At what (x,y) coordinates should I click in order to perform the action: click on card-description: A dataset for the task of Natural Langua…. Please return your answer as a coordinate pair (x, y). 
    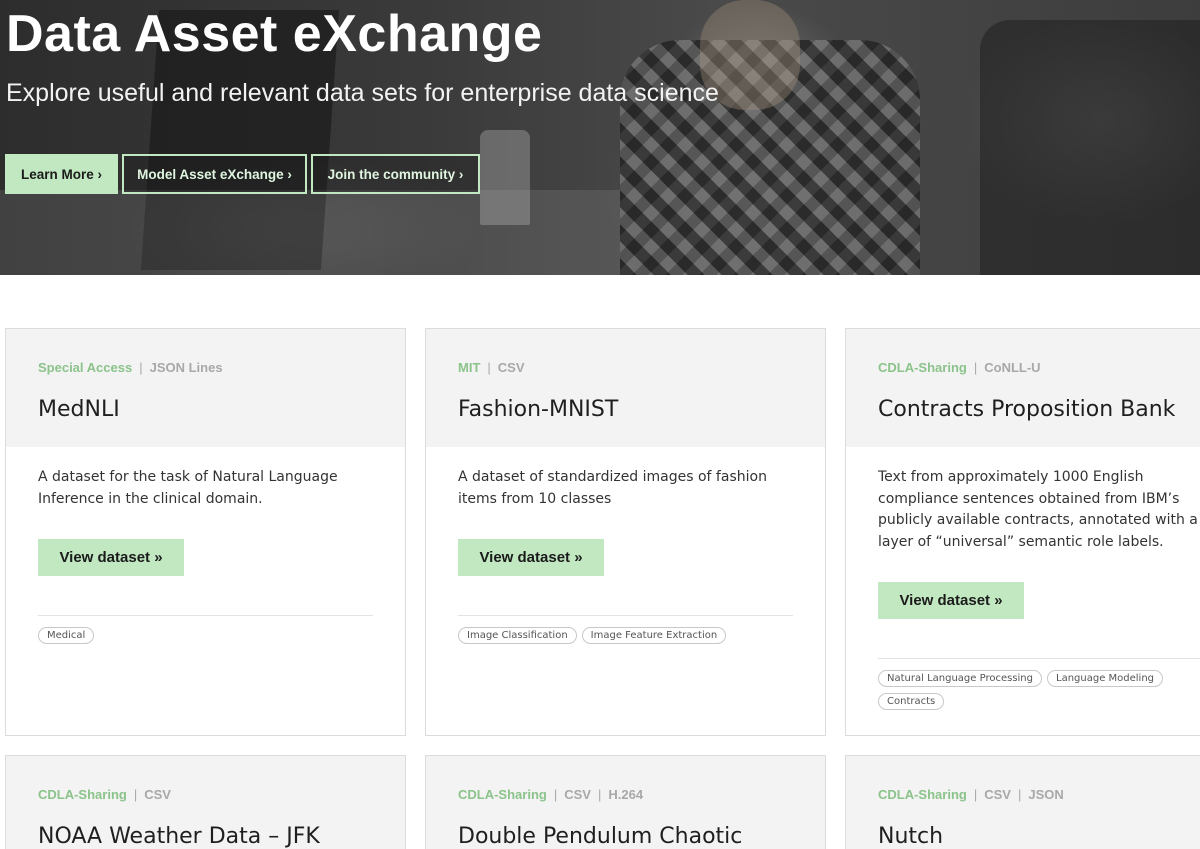
    Looking at the image, I should click on (188, 488).